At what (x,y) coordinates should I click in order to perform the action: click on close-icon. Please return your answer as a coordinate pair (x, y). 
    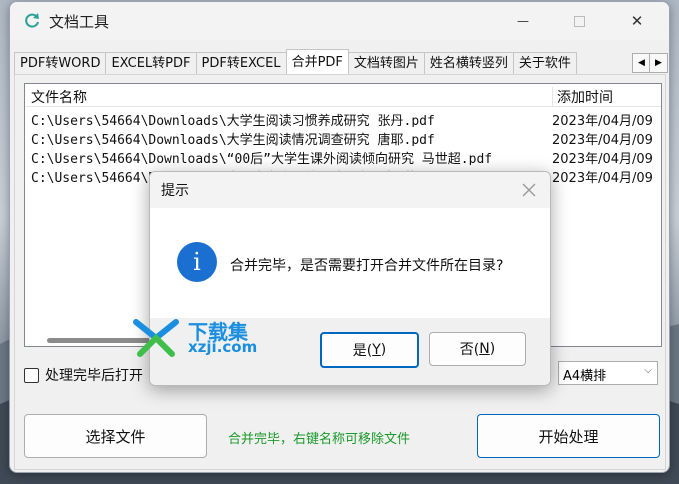
    Looking at the image, I should click on (529, 190).